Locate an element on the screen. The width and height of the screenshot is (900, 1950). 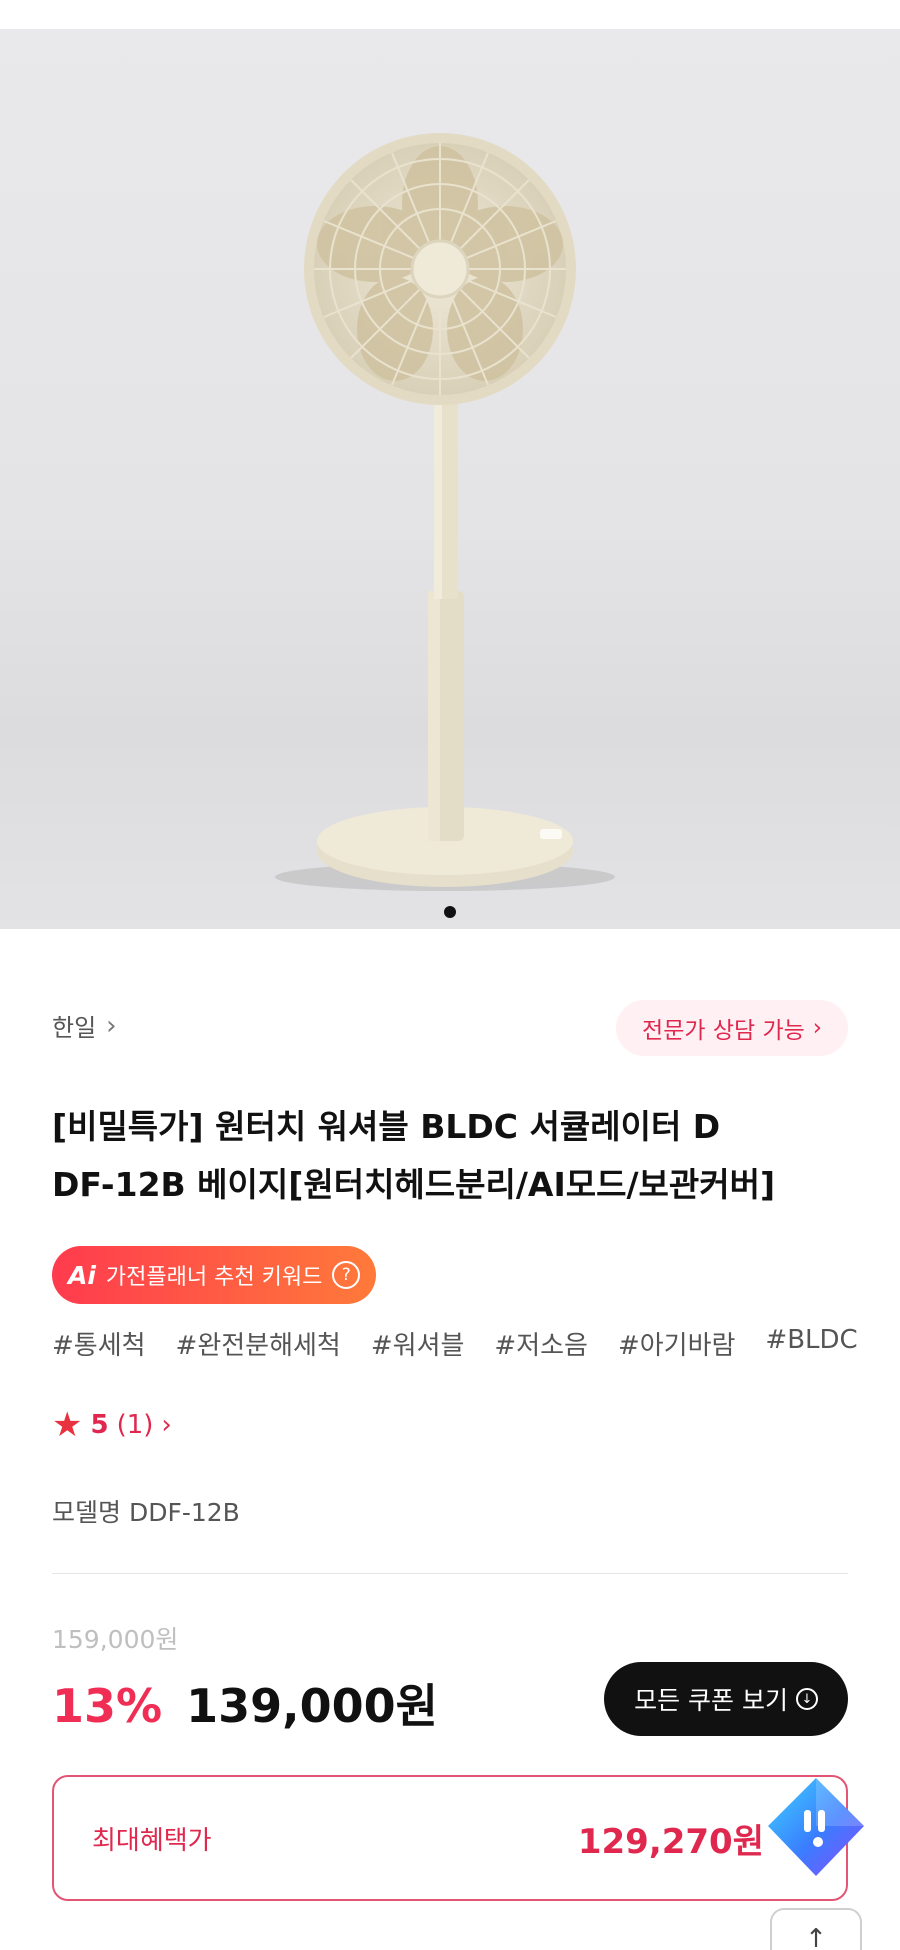
ai-logo-icon: Ai is located at coordinates (82, 1275).